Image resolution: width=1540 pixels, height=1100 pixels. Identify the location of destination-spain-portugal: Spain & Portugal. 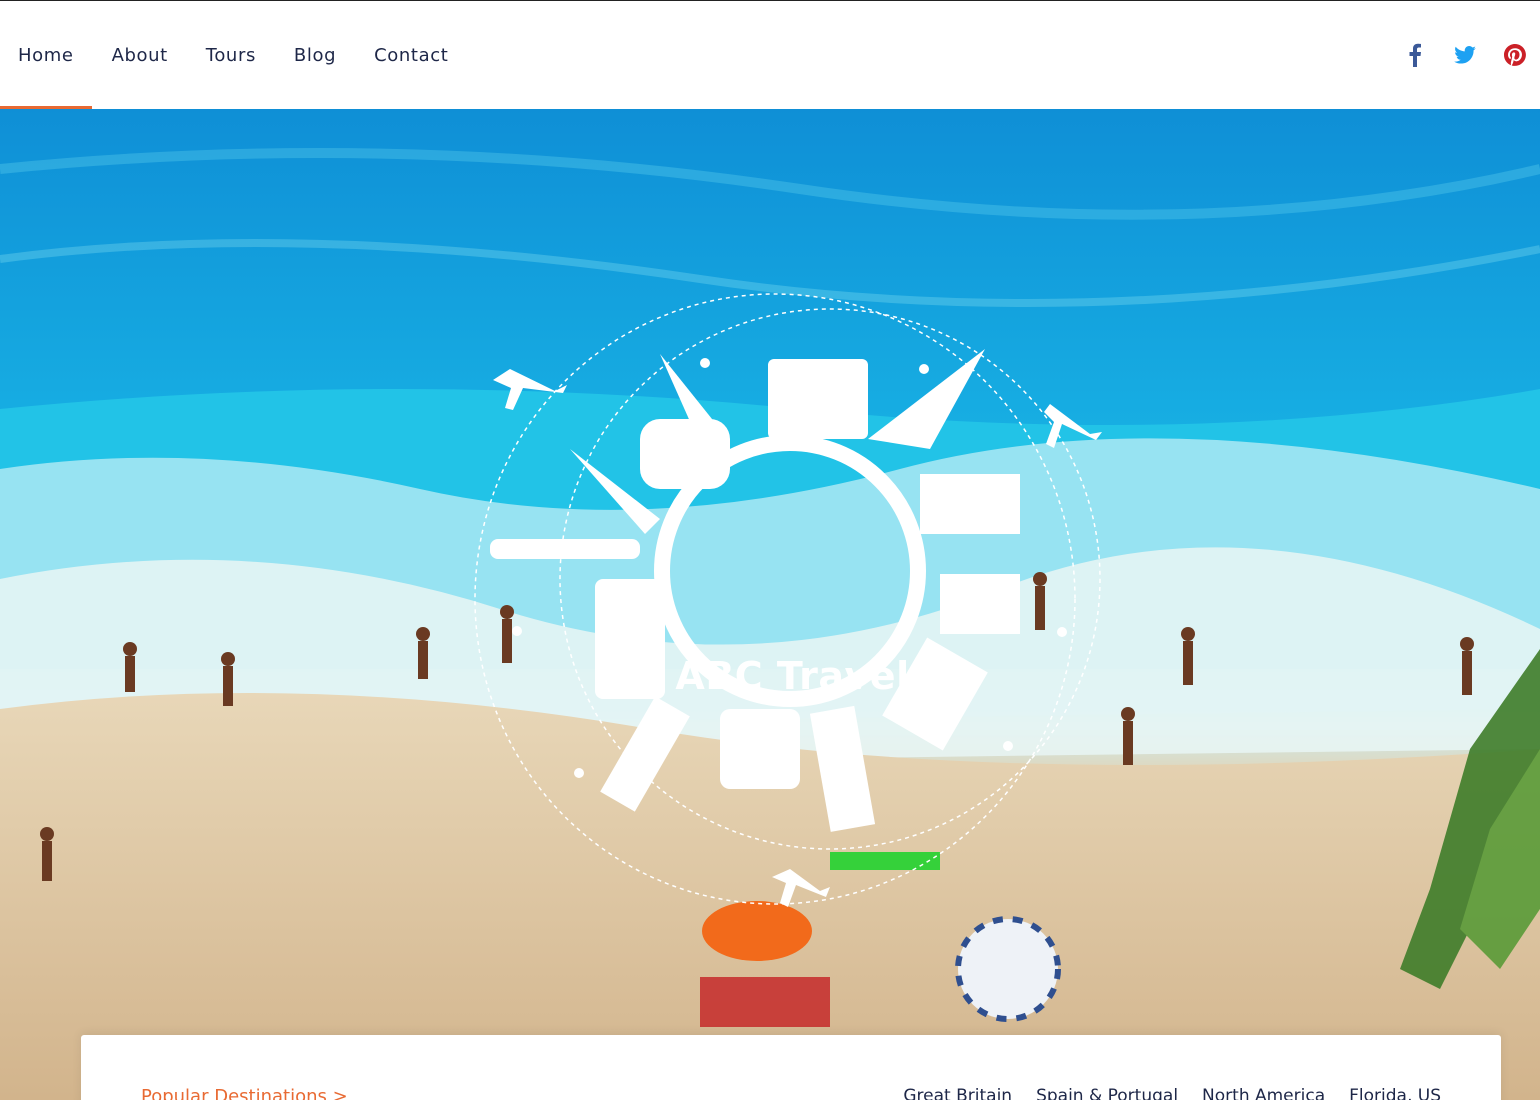
(1107, 1093).